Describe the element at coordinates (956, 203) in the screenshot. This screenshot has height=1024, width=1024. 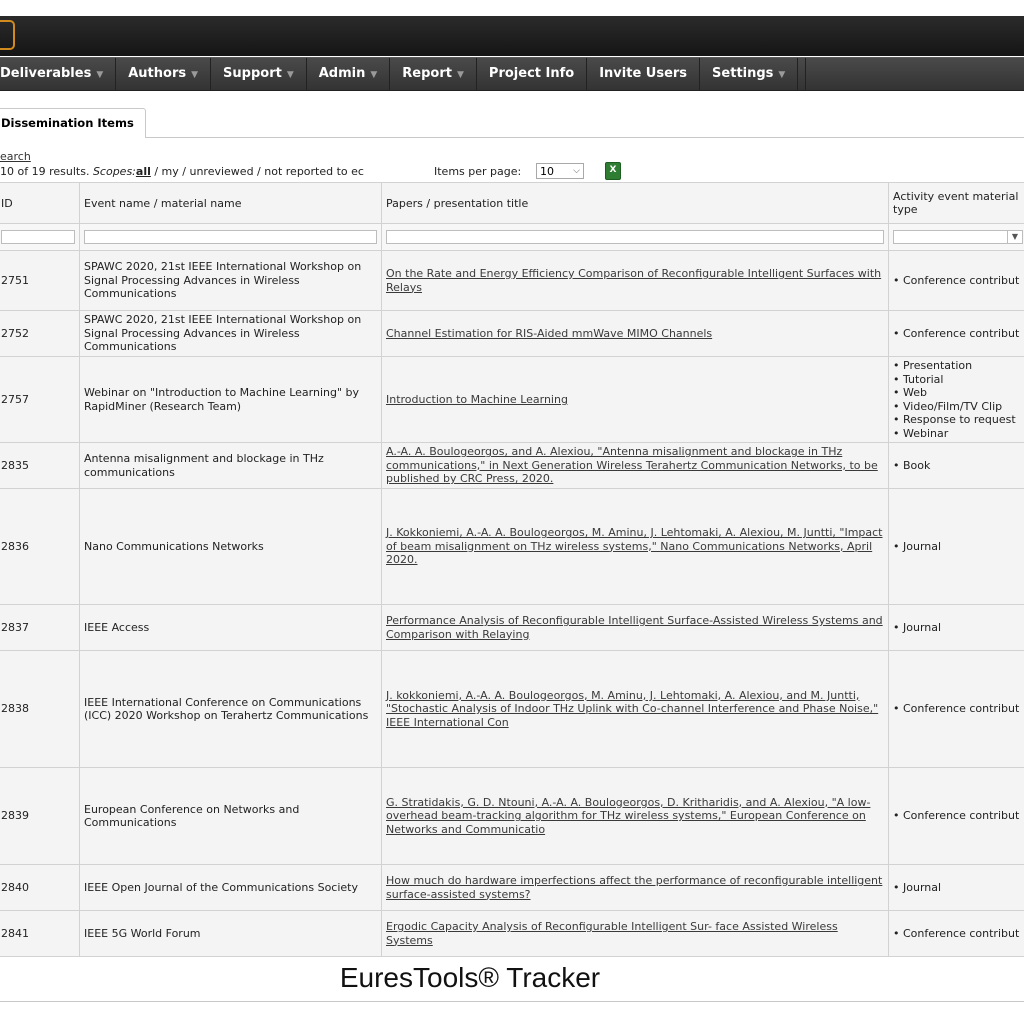
I see `column-header-activity-type: Activity event material type` at that location.